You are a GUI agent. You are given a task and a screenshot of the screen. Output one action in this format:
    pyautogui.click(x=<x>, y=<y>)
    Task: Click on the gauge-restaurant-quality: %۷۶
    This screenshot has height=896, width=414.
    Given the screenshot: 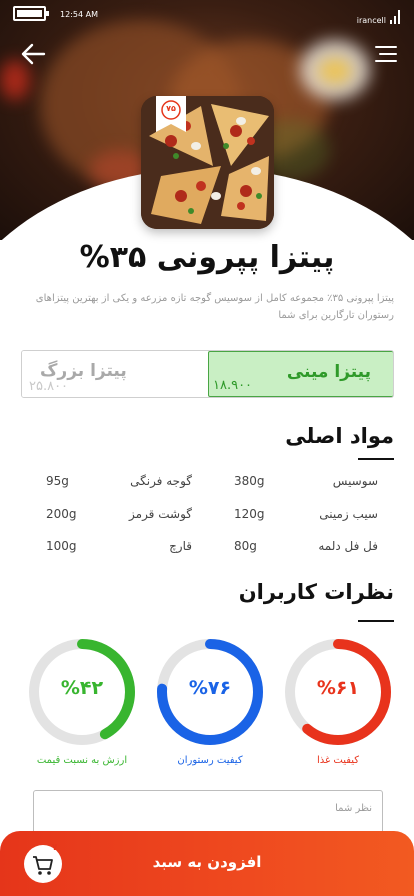 What is the action you would take?
    pyautogui.click(x=210, y=692)
    